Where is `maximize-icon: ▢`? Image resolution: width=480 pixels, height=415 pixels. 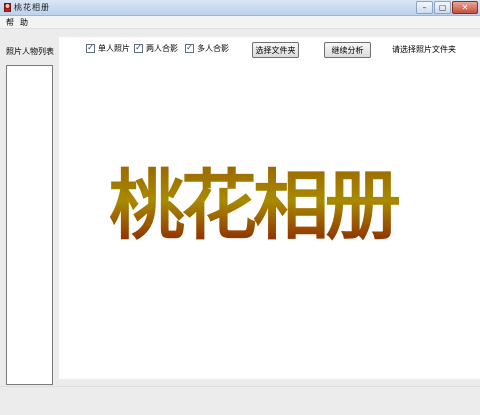 maximize-icon: ▢ is located at coordinates (442, 7).